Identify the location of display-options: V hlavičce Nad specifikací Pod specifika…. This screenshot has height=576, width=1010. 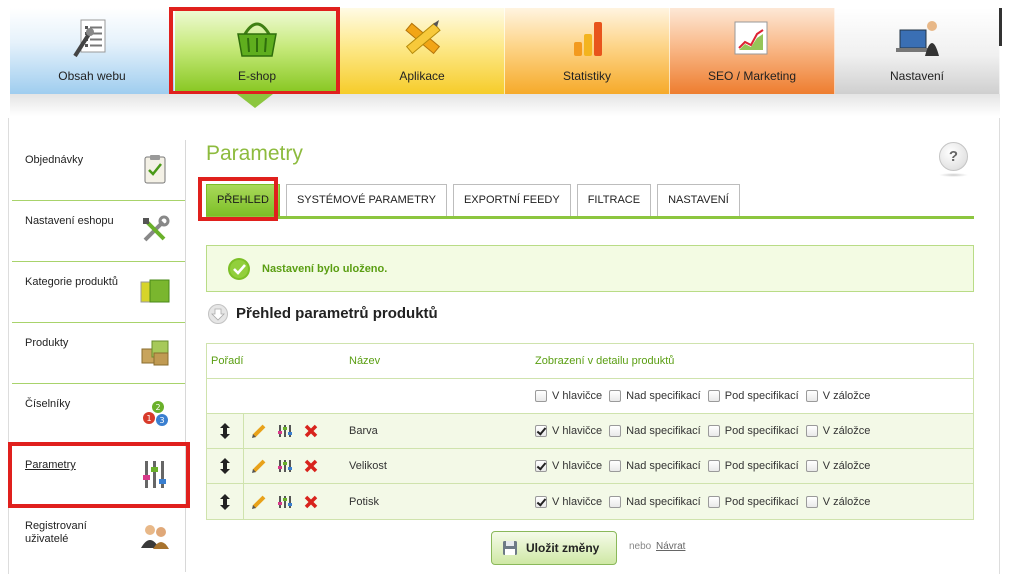
(755, 396).